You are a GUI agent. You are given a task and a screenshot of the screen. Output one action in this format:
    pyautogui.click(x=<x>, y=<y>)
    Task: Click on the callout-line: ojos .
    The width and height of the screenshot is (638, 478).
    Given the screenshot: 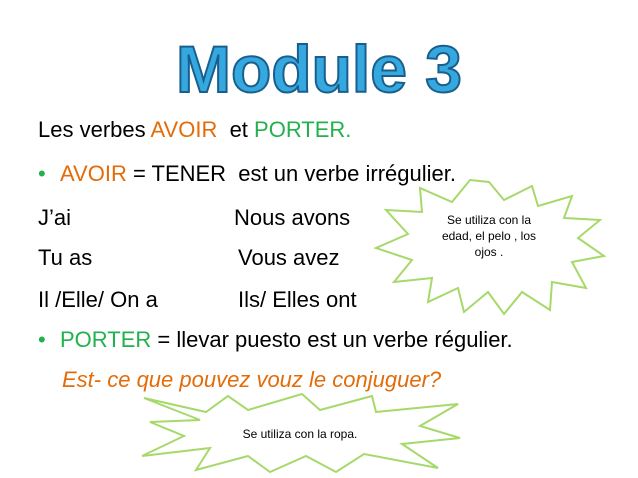 What is the action you would take?
    pyautogui.click(x=489, y=252)
    